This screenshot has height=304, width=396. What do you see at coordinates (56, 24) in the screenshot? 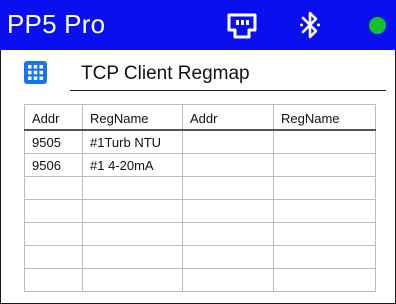
I see `app-title: PP5 Pro` at bounding box center [56, 24].